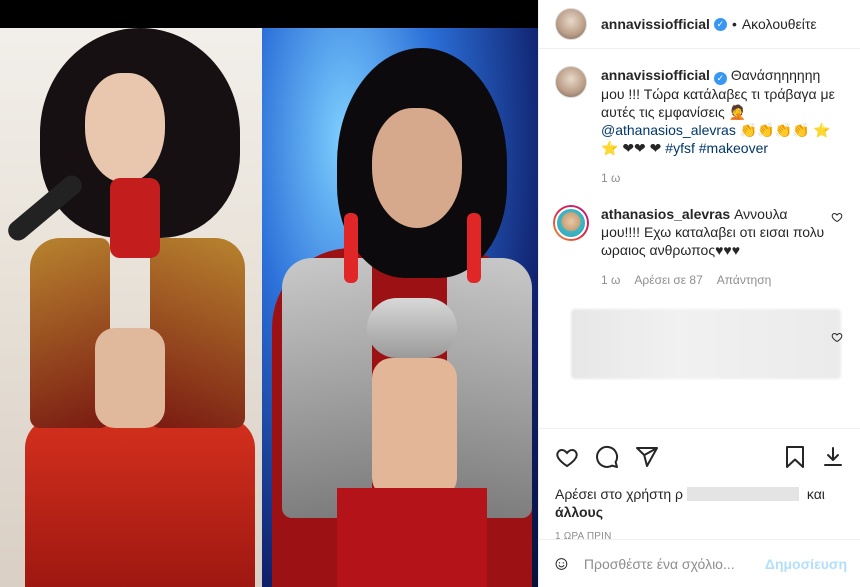 The height and width of the screenshot is (587, 860). I want to click on smiley-icon, so click(561, 564).